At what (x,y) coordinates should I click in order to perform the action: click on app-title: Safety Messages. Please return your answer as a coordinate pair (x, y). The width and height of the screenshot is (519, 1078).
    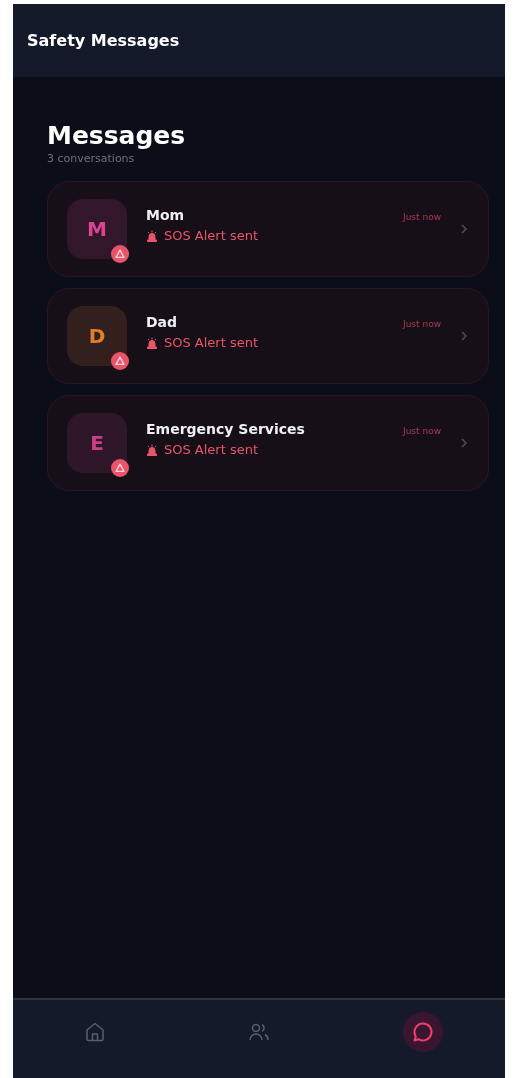
    Looking at the image, I should click on (103, 40).